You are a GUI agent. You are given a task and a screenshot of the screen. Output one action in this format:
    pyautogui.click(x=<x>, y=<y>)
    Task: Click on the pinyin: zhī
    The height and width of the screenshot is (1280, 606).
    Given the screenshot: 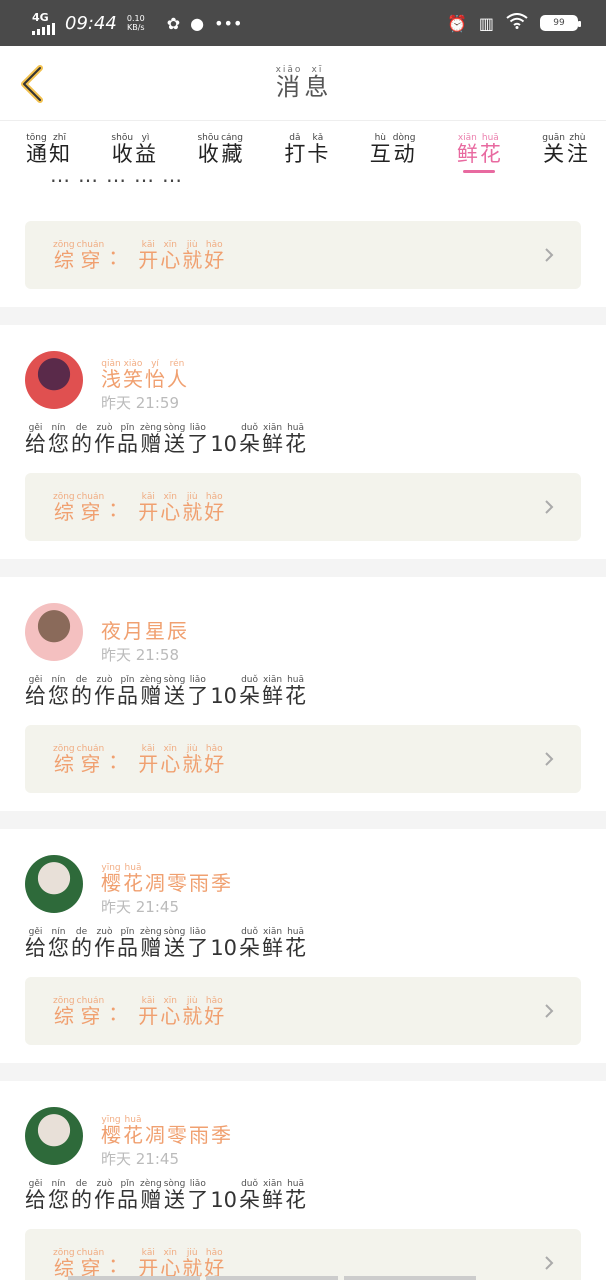 What is the action you would take?
    pyautogui.click(x=59, y=137)
    